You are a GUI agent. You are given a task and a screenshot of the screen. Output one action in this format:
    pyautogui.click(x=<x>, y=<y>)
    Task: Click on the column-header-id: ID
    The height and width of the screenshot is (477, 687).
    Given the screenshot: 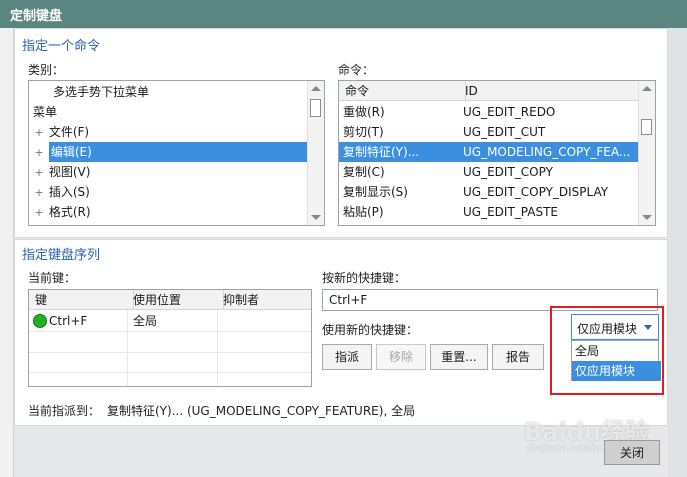 What is the action you would take?
    pyautogui.click(x=552, y=90)
    